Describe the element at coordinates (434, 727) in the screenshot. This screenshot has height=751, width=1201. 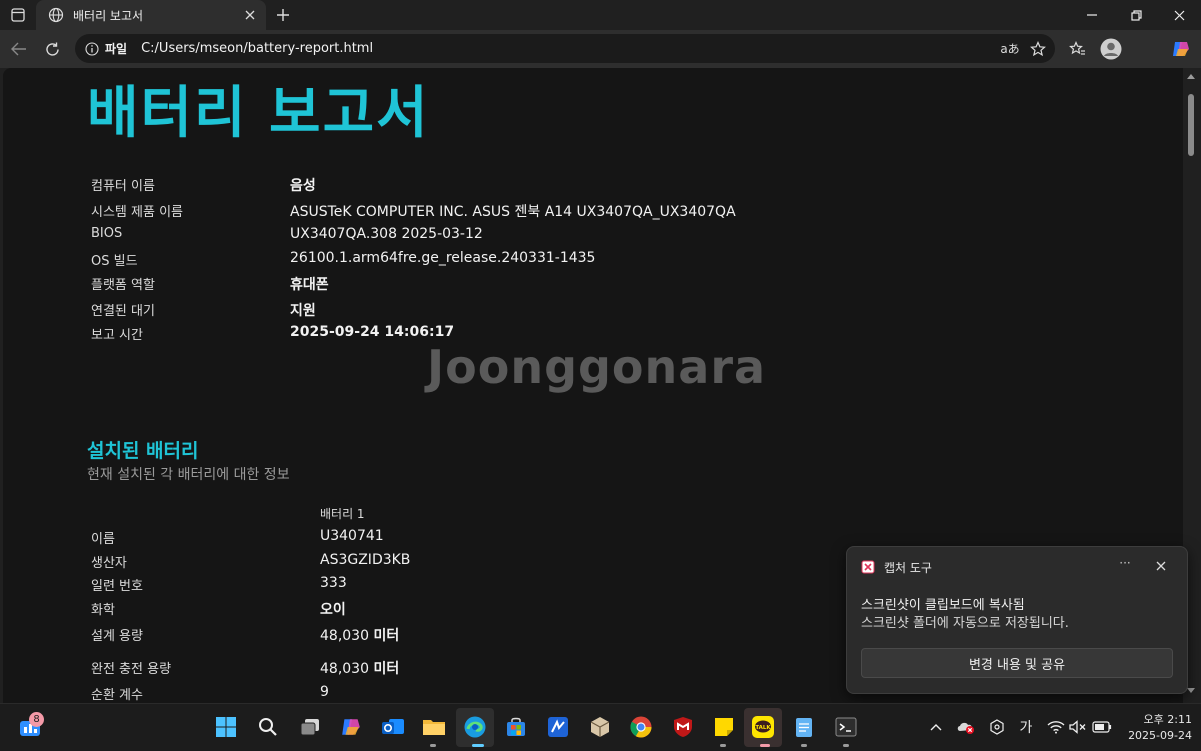
I see `file-explorer-icon` at that location.